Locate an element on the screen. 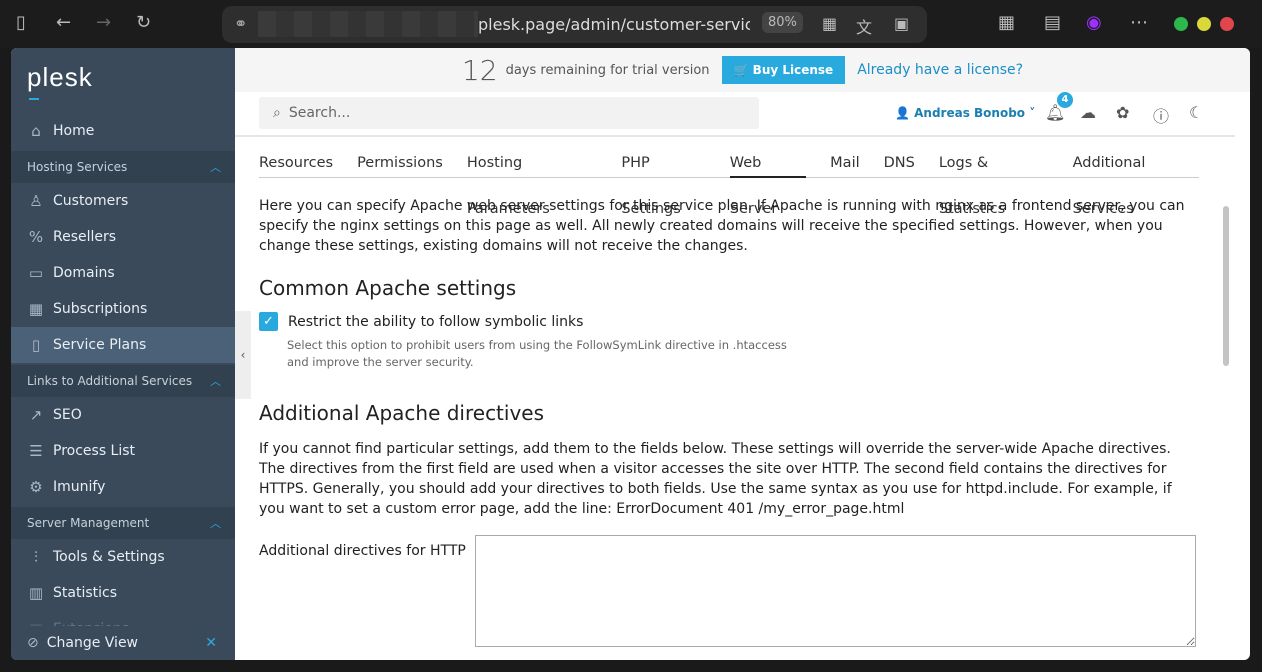 The width and height of the screenshot is (1262, 672). sidebar-group: Links to Additional Services ︿ is located at coordinates (123, 381).